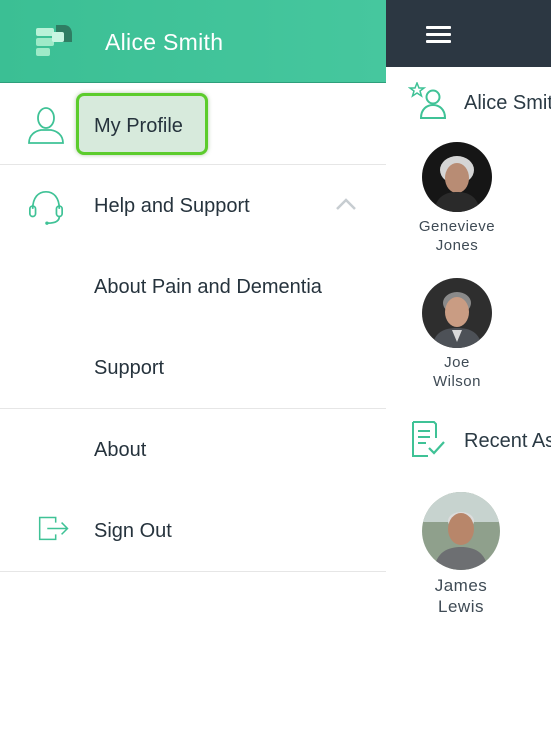  Describe the element at coordinates (172, 206) in the screenshot. I see `menu-item-label: Help and Support` at that location.